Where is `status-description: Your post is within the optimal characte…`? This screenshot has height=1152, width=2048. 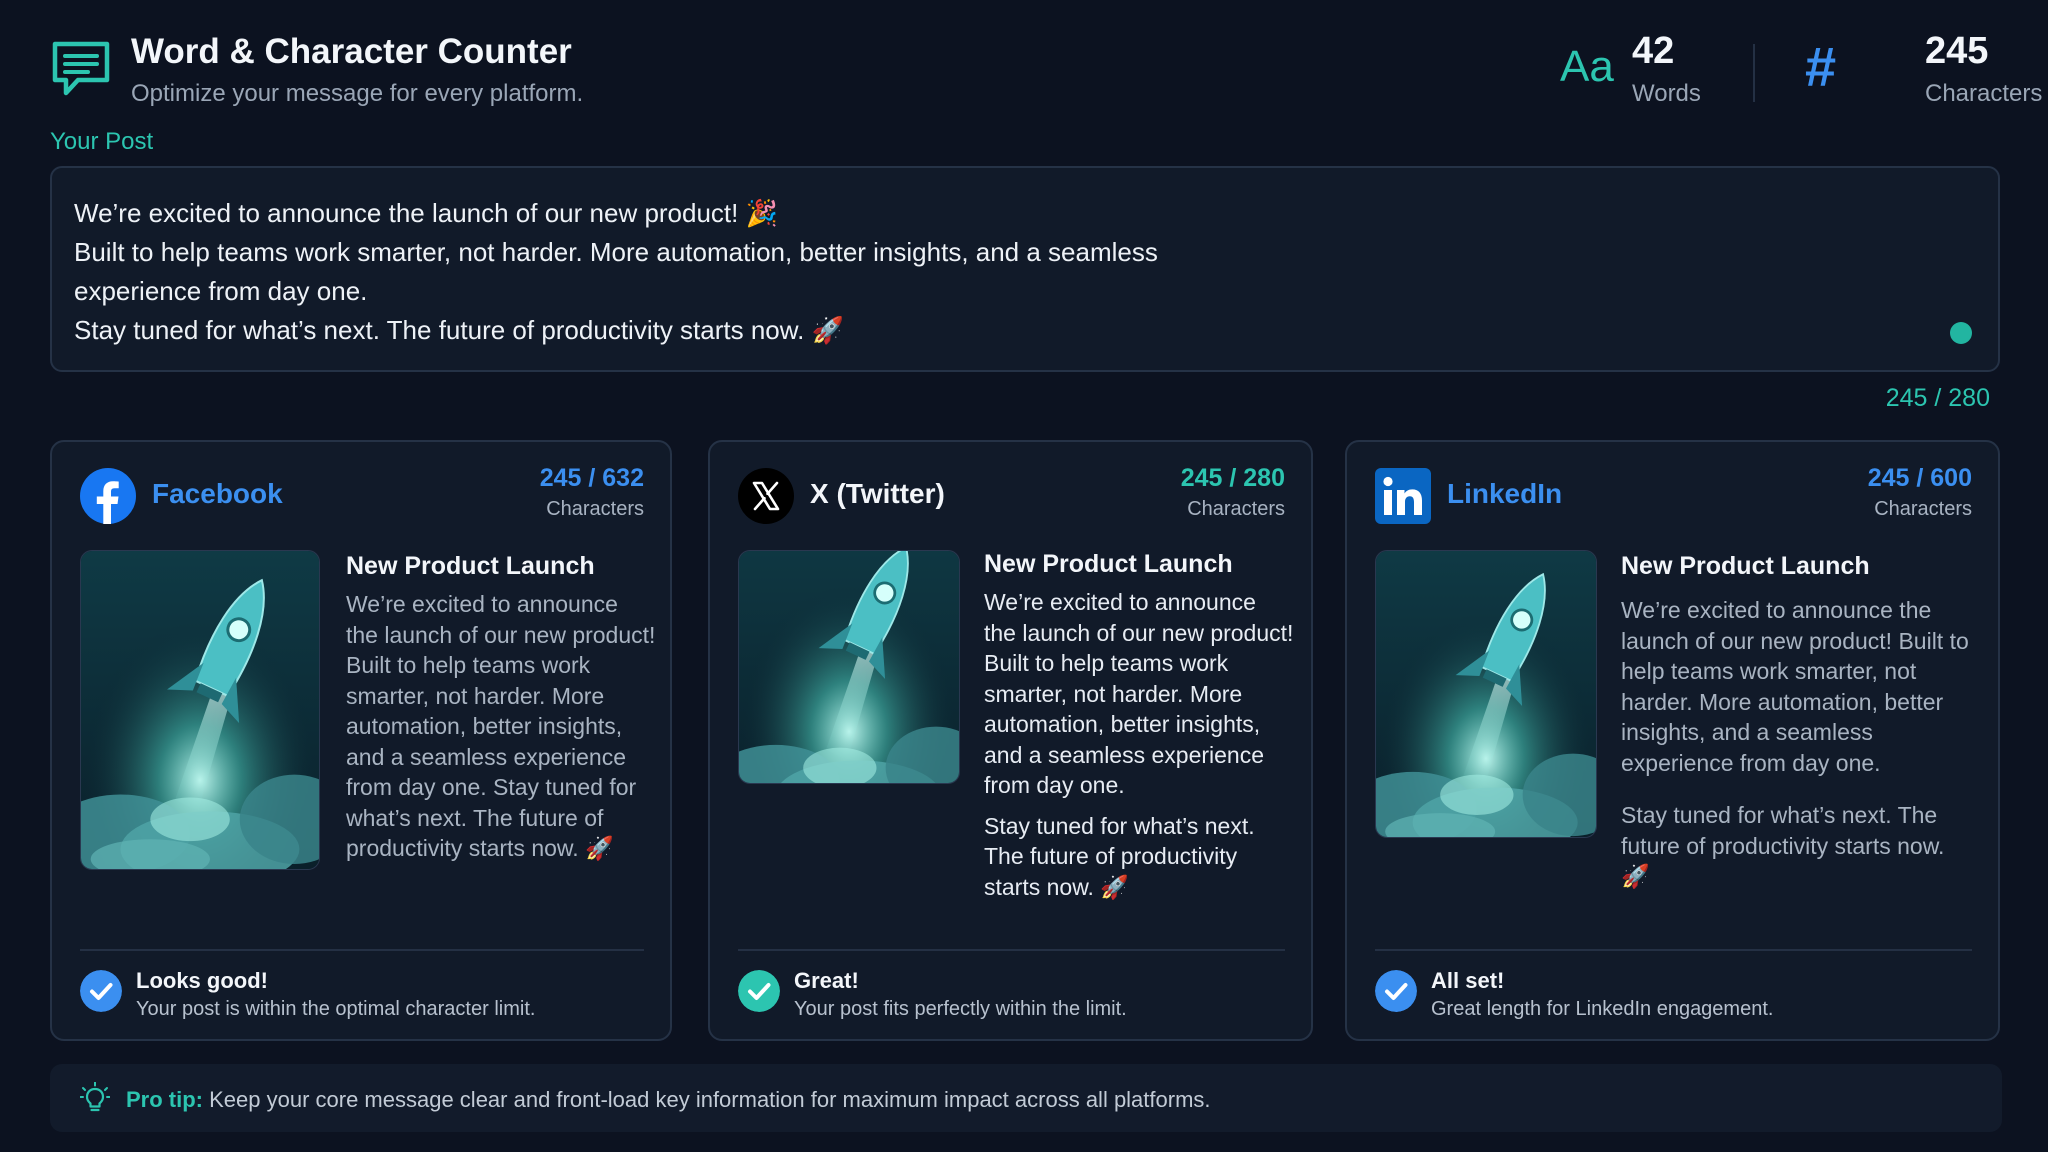
status-description: Your post is within the optimal characte… is located at coordinates (336, 1009).